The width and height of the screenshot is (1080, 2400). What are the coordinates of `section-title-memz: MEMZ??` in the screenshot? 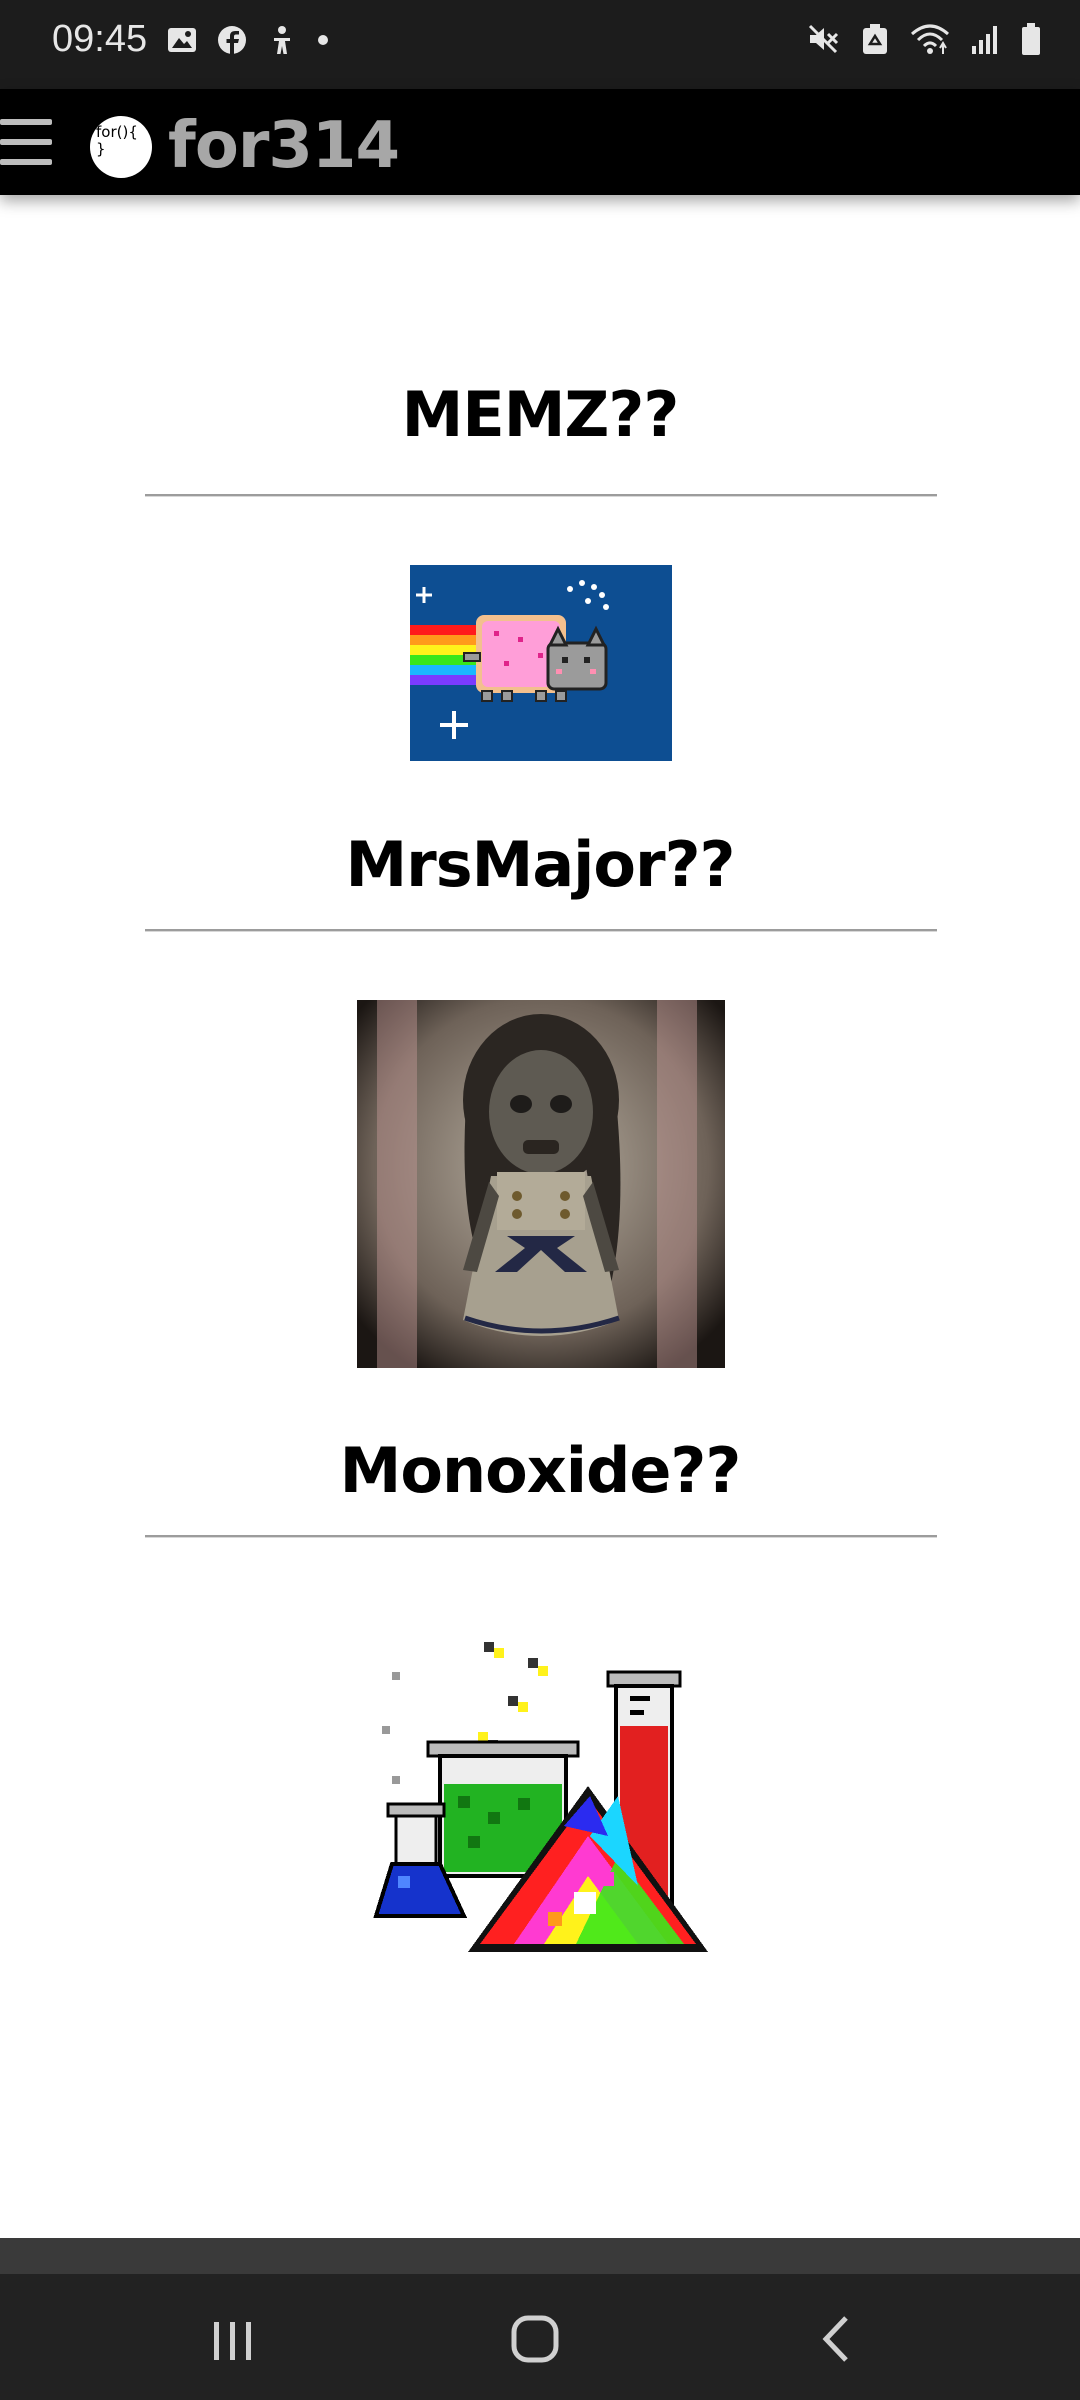 It's located at (540, 414).